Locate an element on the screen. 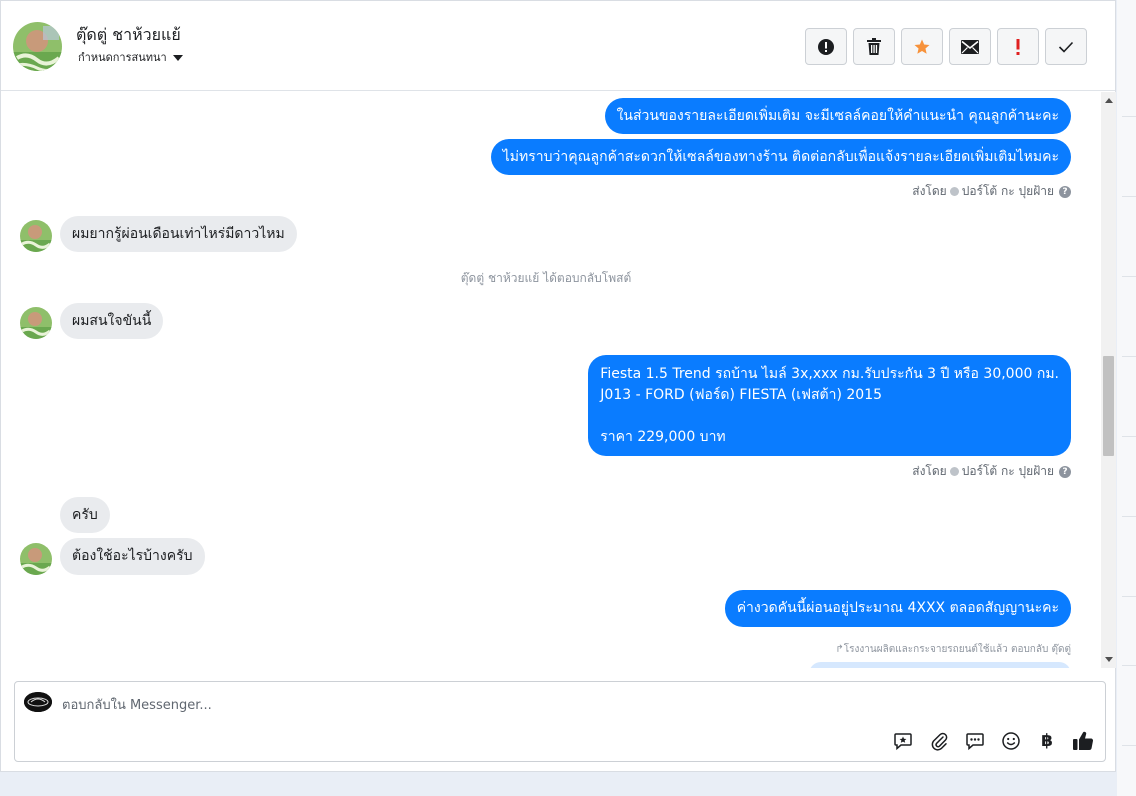  chat-bubble-icon is located at coordinates (975, 742).